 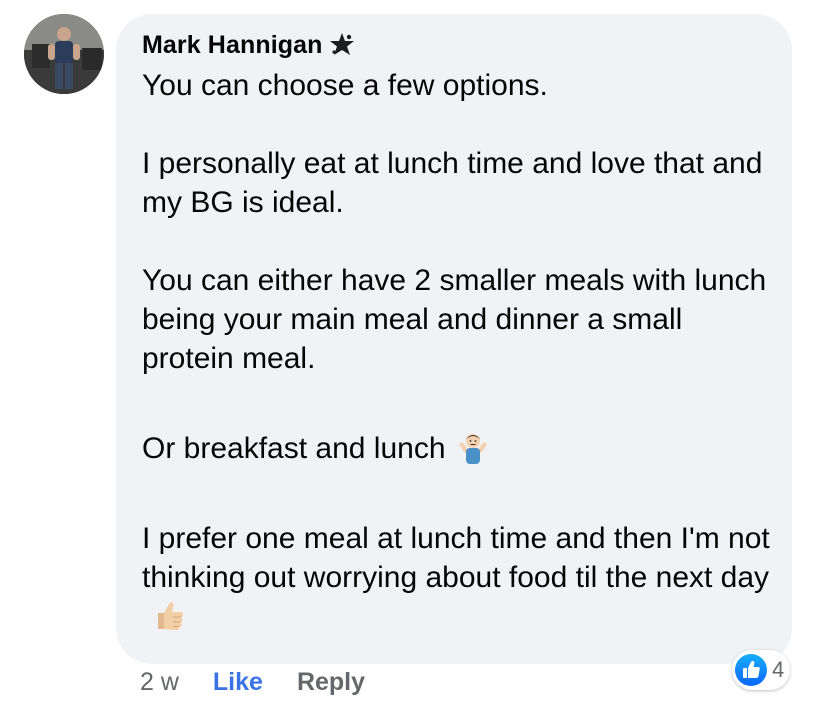 I want to click on comment-actions: 2 w Like Reply, so click(x=252, y=682).